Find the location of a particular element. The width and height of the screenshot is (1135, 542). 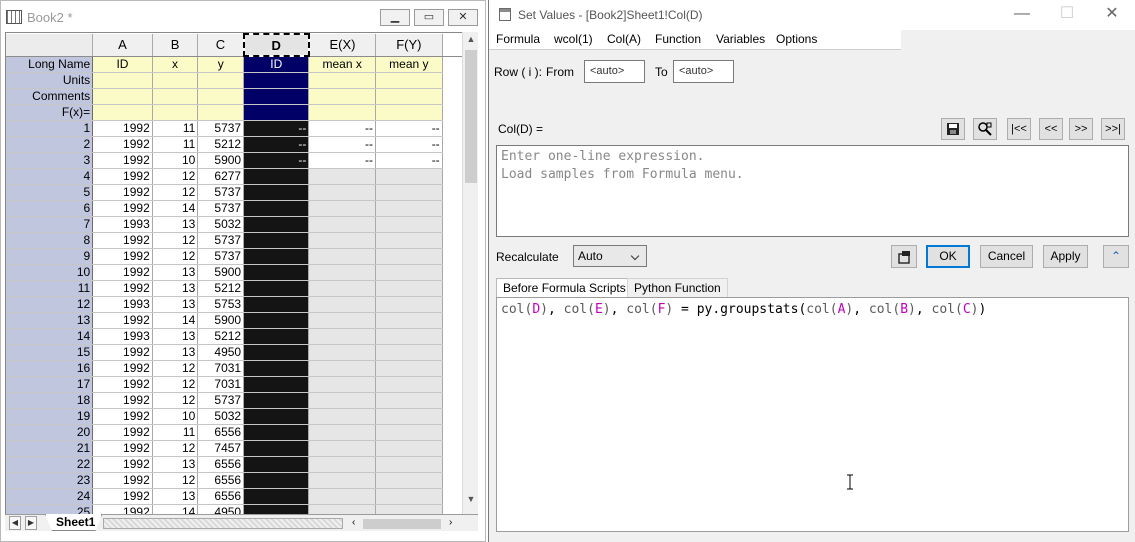

row-number: 6 is located at coordinates (50, 208).